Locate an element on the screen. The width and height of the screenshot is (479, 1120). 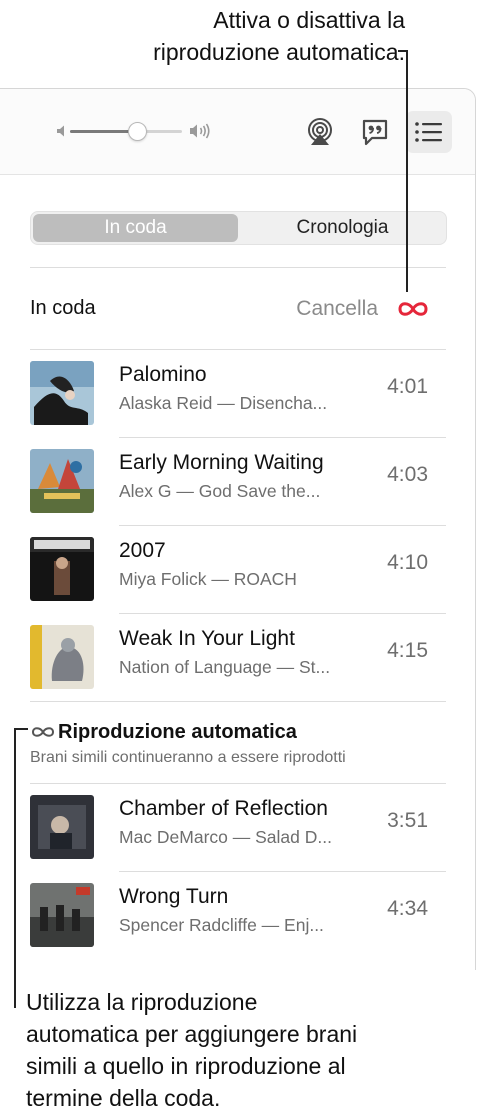
queue-history-segmented-control: In coda Cronologia is located at coordinates (238, 228).